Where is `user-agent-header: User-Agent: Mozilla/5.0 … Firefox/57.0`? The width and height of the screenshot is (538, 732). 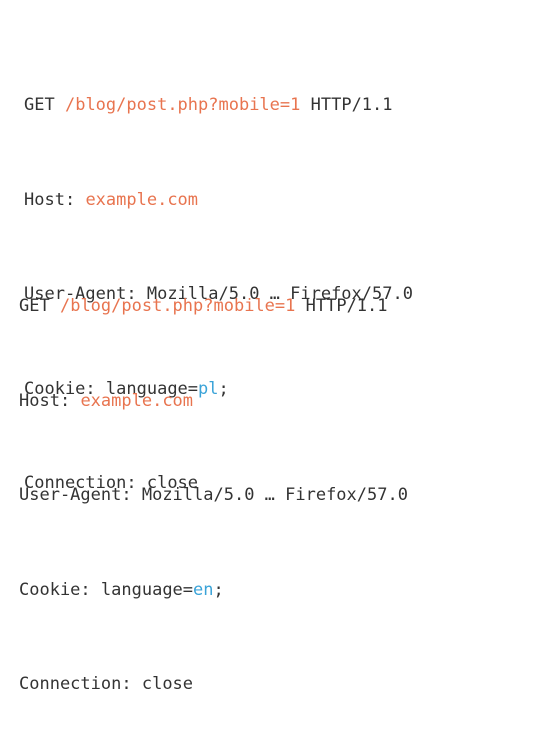
user-agent-header: User-Agent: Mozilla/5.0 … Firefox/57.0 is located at coordinates (213, 496).